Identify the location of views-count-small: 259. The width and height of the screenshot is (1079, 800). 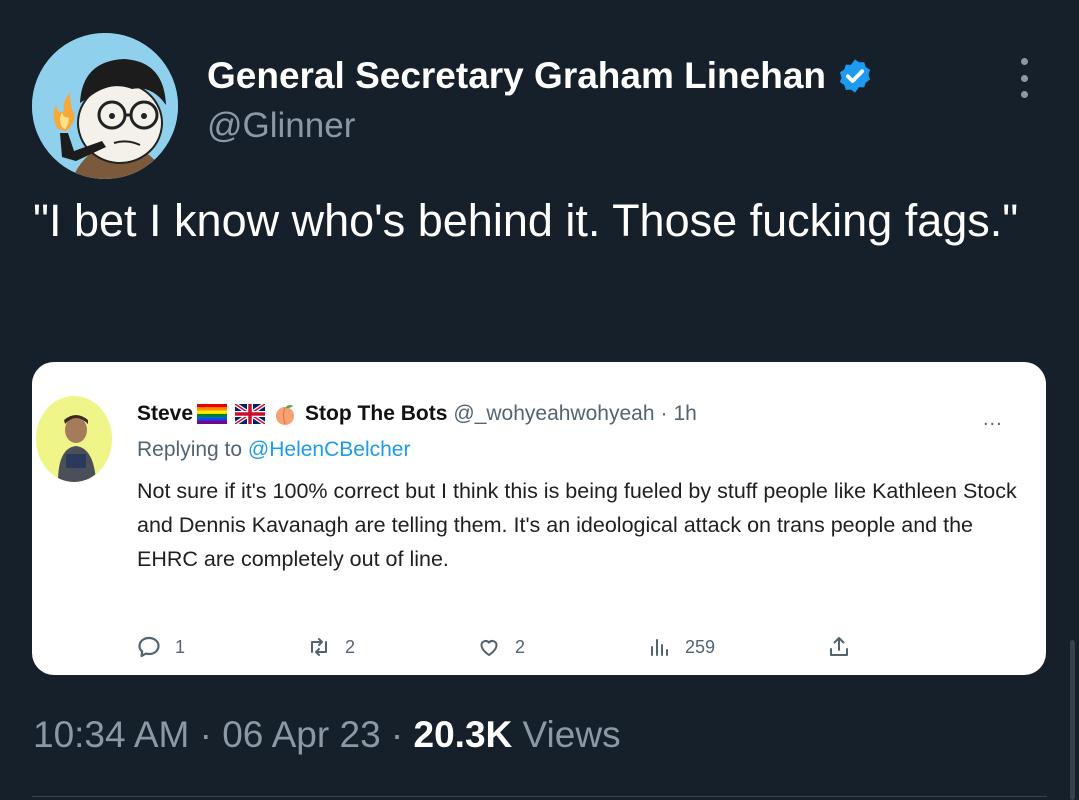
(700, 646).